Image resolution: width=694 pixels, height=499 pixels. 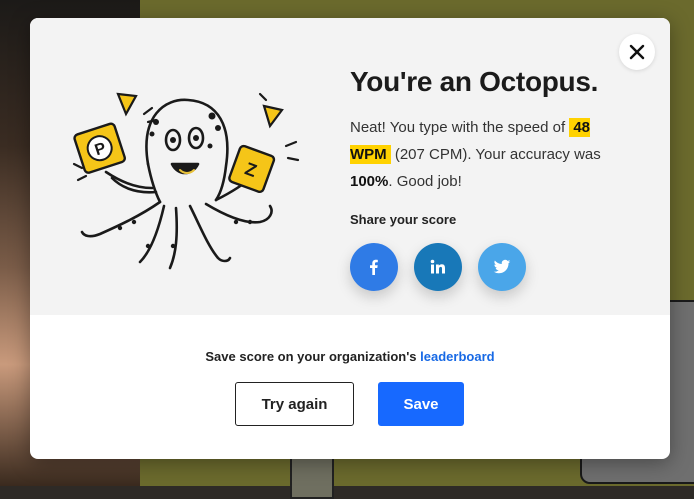 I want to click on save-note-text: Save score on your organization's, so click(x=311, y=356).